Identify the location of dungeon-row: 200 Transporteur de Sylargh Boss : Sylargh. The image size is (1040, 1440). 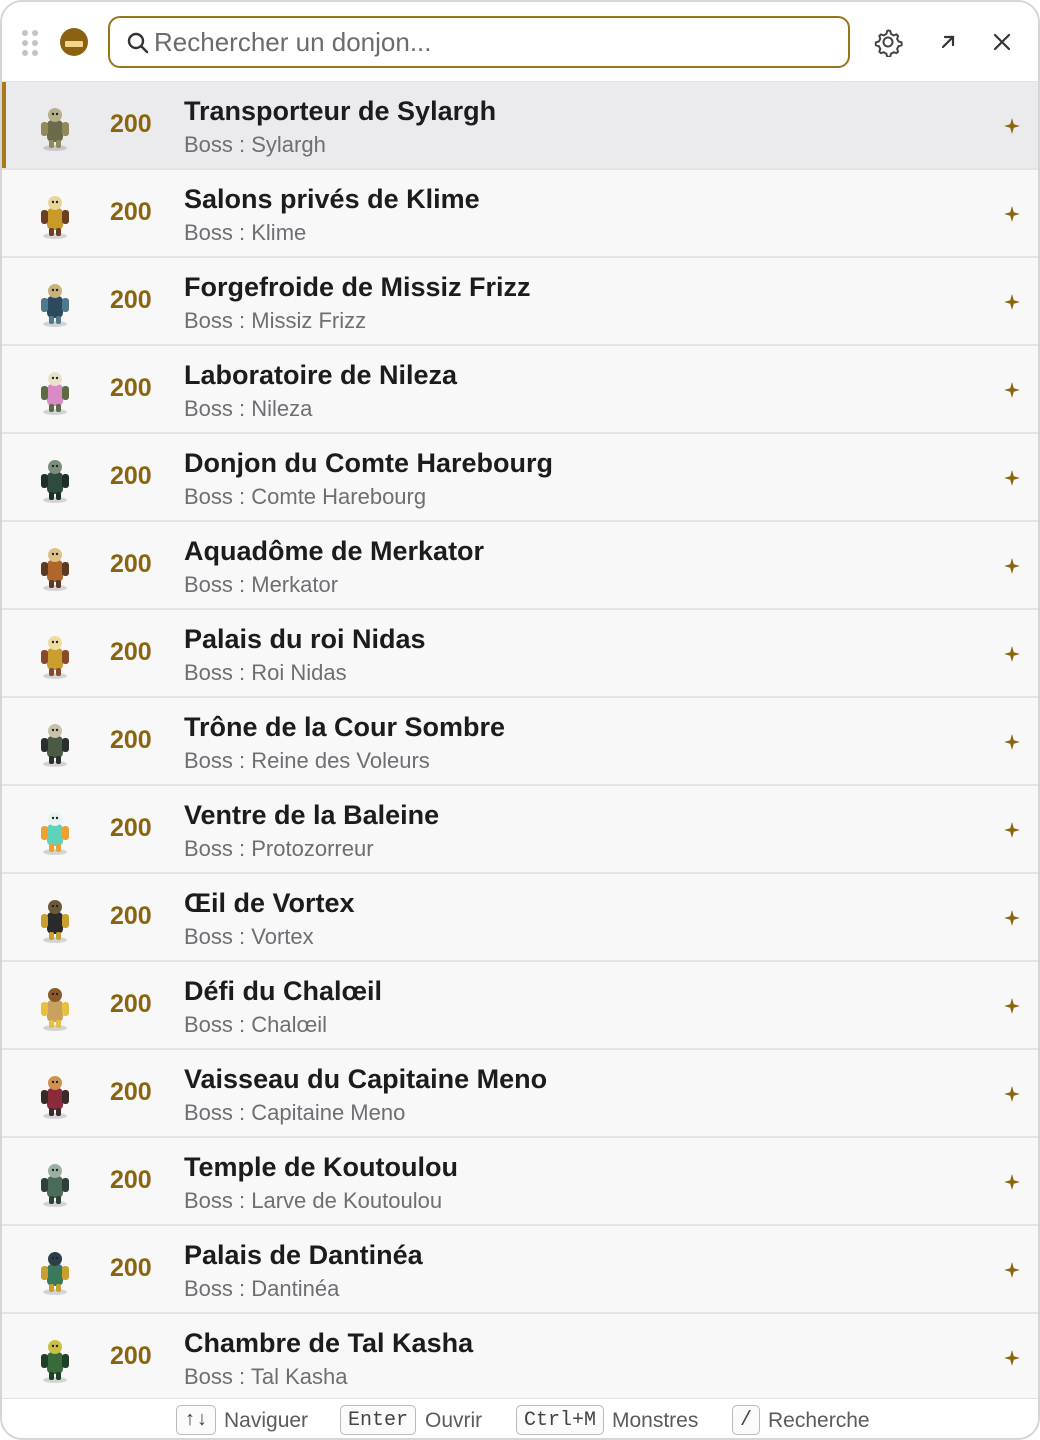
(520, 126).